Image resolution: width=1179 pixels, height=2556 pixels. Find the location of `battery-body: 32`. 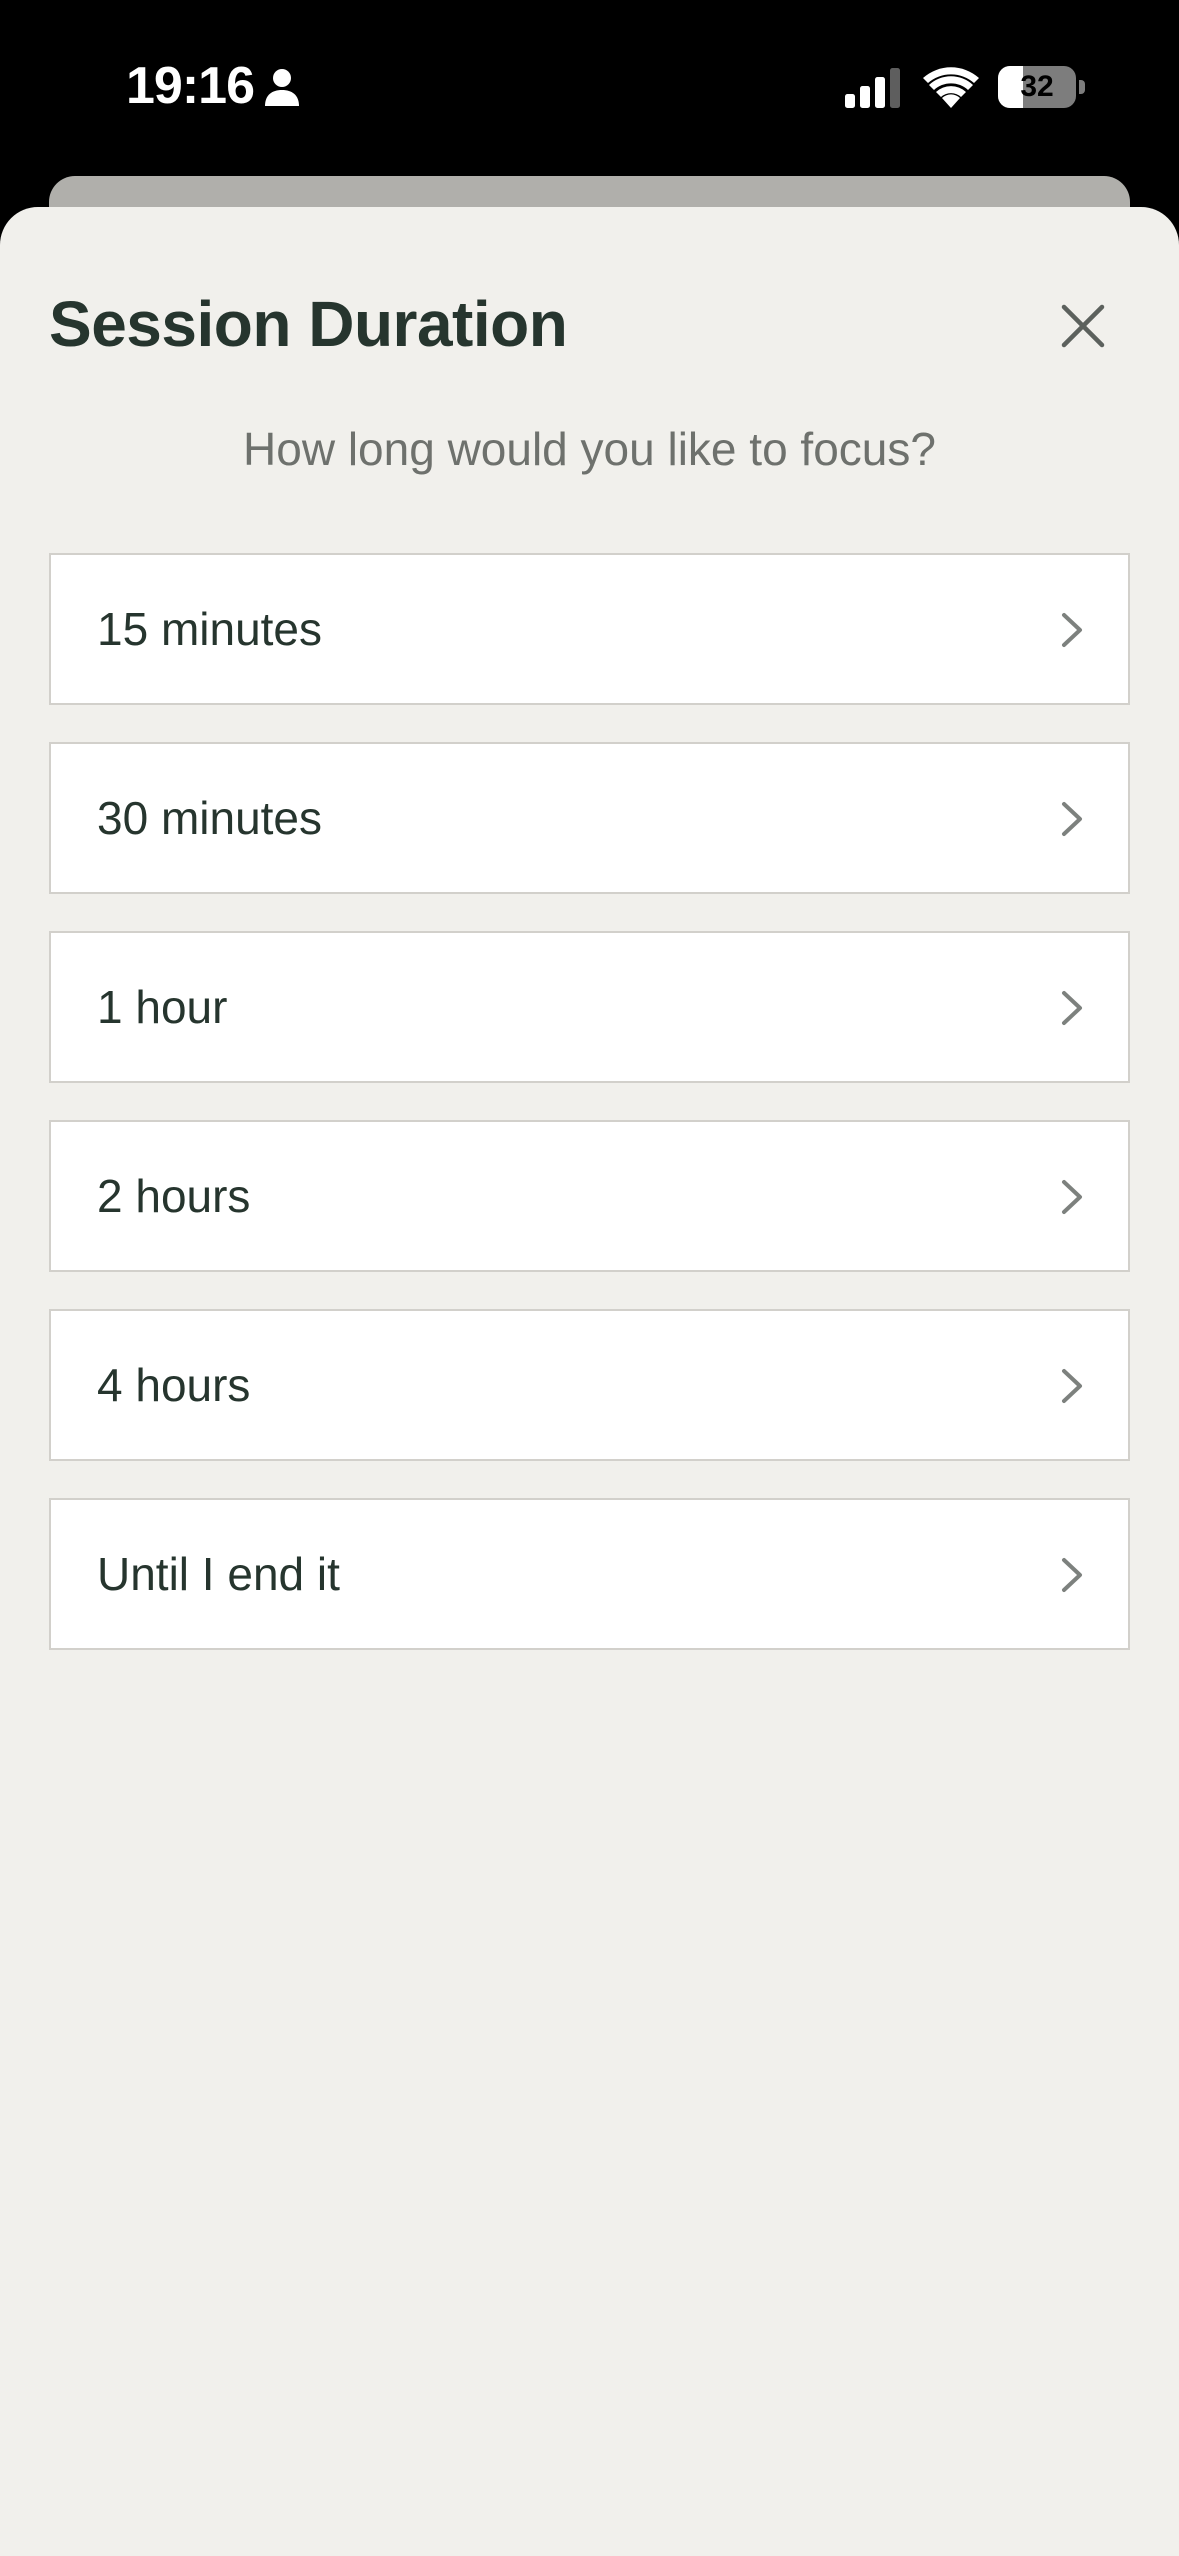

battery-body: 32 is located at coordinates (1037, 87).